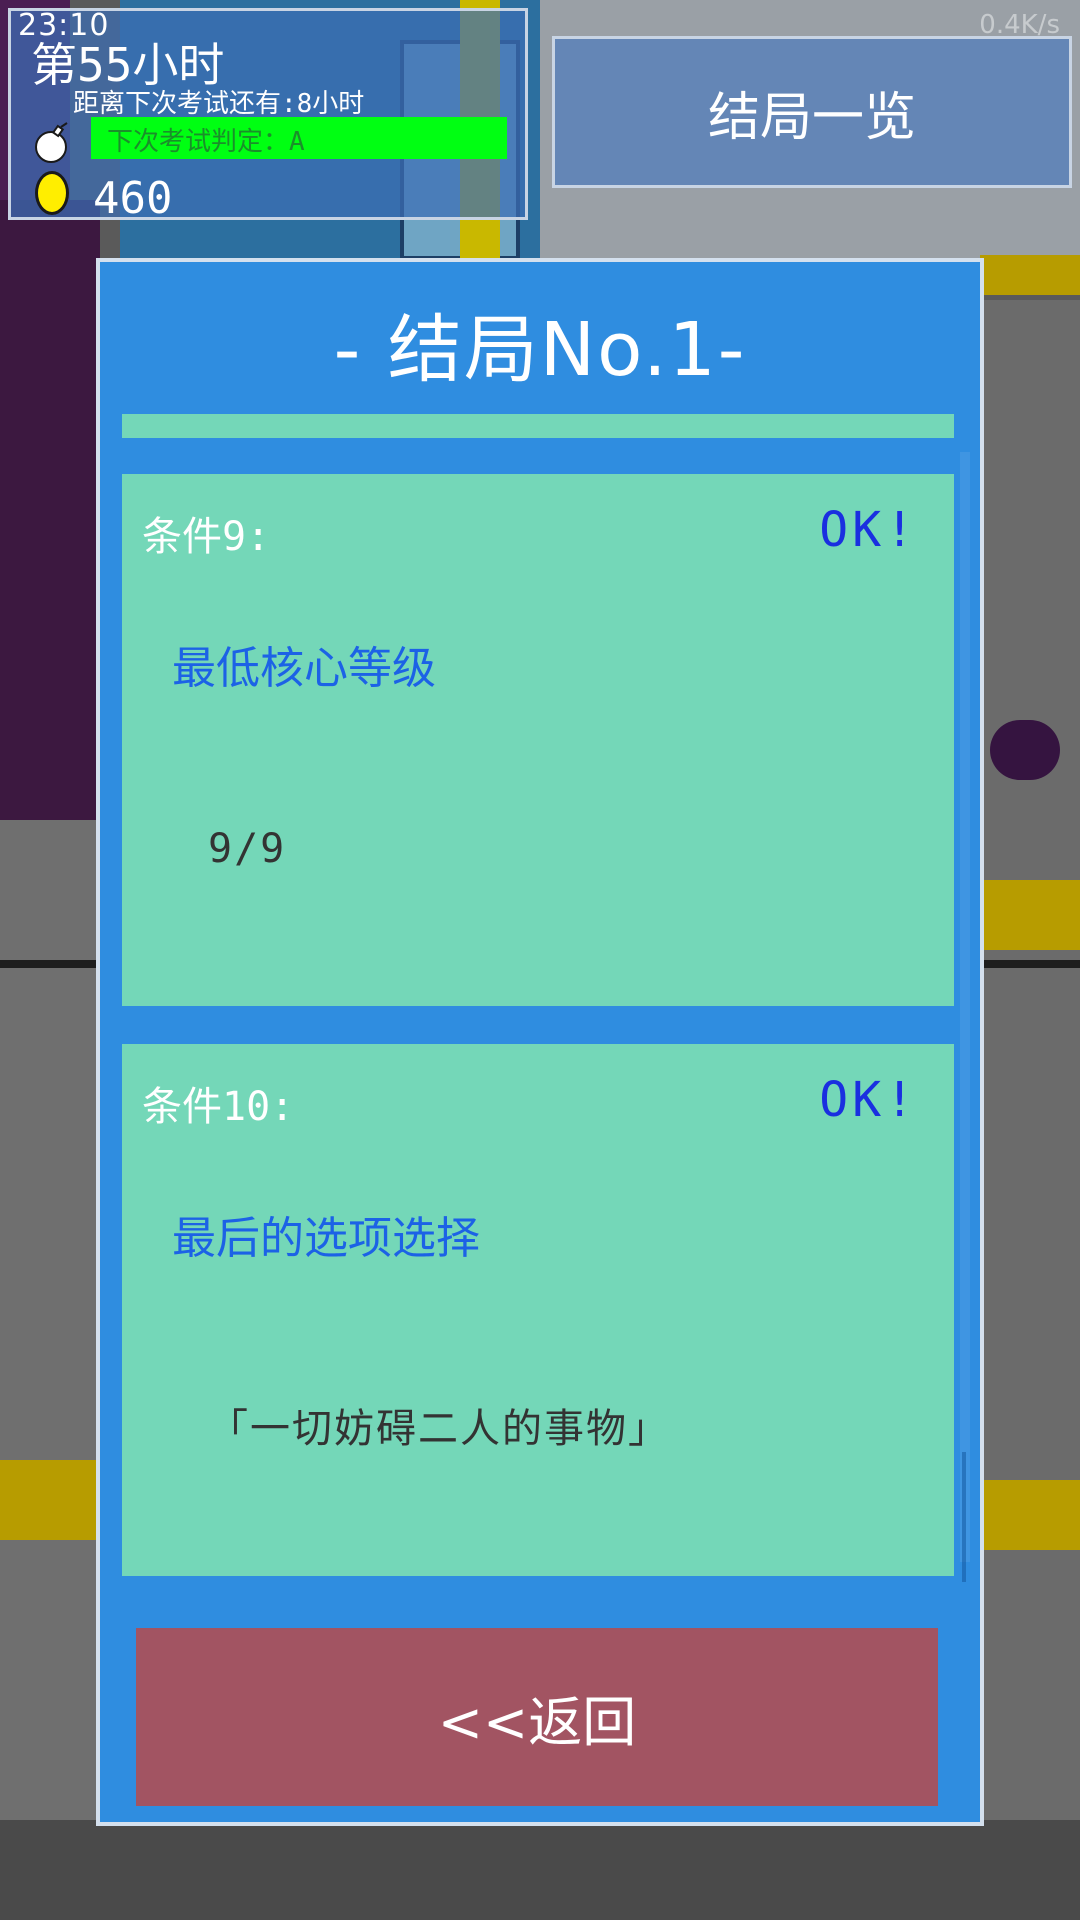 The width and height of the screenshot is (1080, 1920). Describe the element at coordinates (1025, 750) in the screenshot. I see `background-object` at that location.